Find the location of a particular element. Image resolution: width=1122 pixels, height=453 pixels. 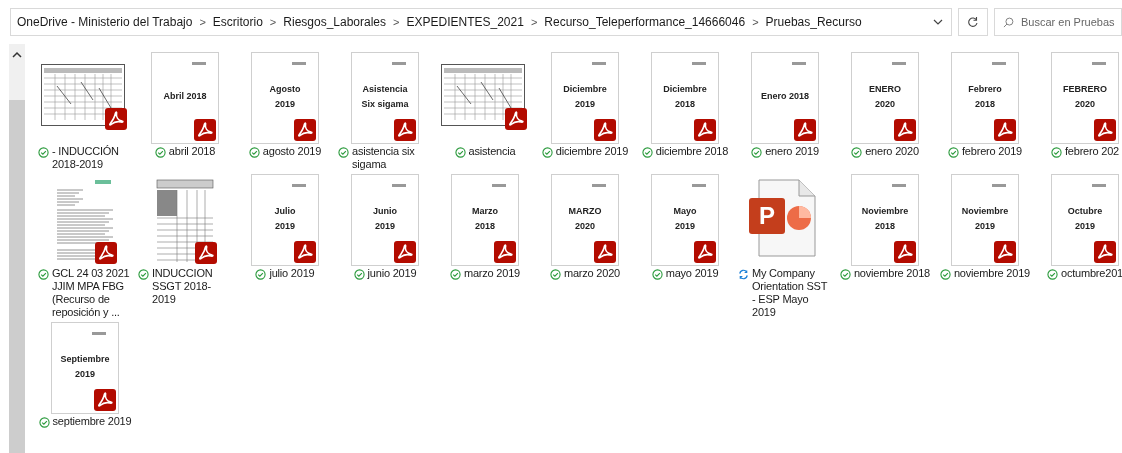

file-item: Diciembre 2018 diciembre 2018 is located at coordinates (685, 111).